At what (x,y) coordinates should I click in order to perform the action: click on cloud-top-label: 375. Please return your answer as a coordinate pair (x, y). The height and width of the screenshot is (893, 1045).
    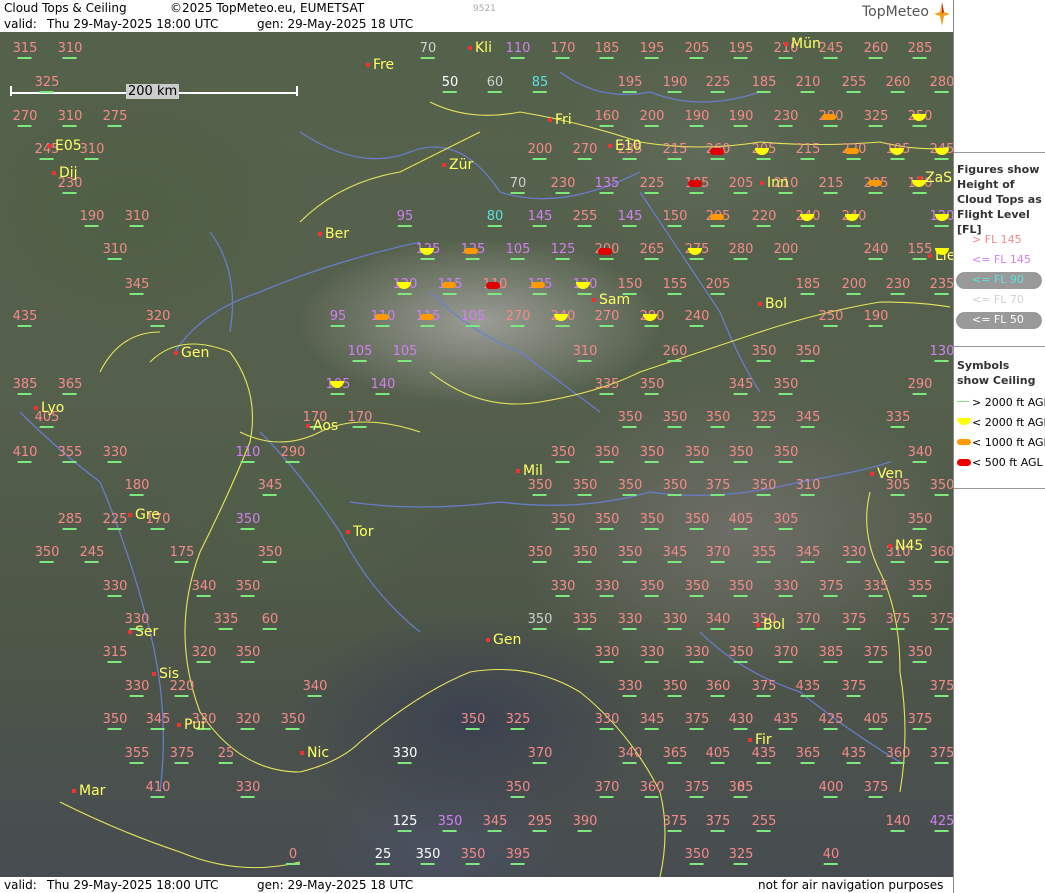
    Looking at the image, I should click on (941, 688).